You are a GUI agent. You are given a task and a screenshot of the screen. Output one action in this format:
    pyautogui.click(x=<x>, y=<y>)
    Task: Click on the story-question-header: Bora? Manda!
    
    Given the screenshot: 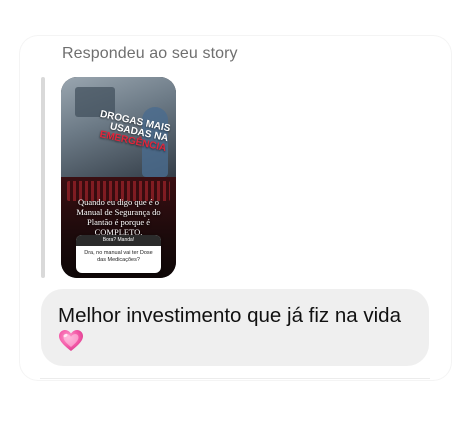 What is the action you would take?
    pyautogui.click(x=118, y=240)
    